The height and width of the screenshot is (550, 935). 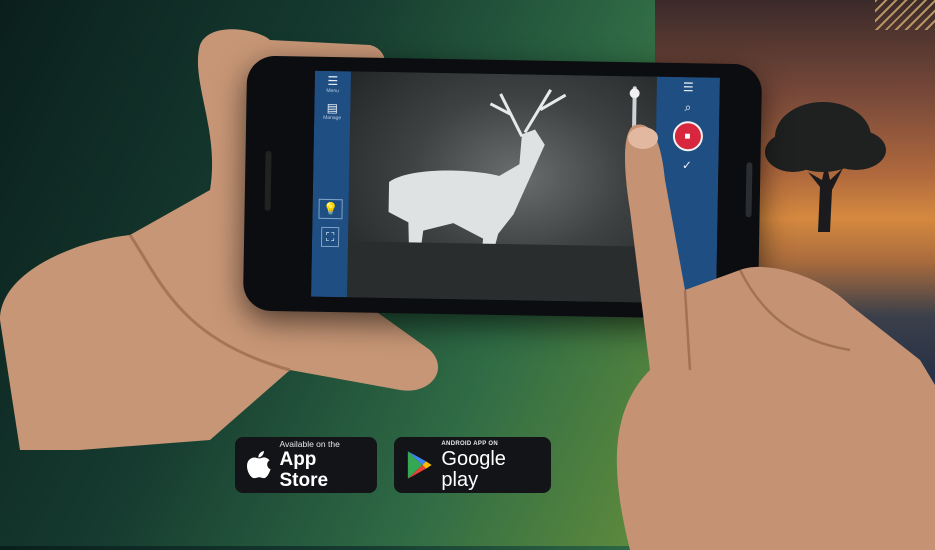 What do you see at coordinates (473, 469) in the screenshot?
I see `google-play-big-text: Google play` at bounding box center [473, 469].